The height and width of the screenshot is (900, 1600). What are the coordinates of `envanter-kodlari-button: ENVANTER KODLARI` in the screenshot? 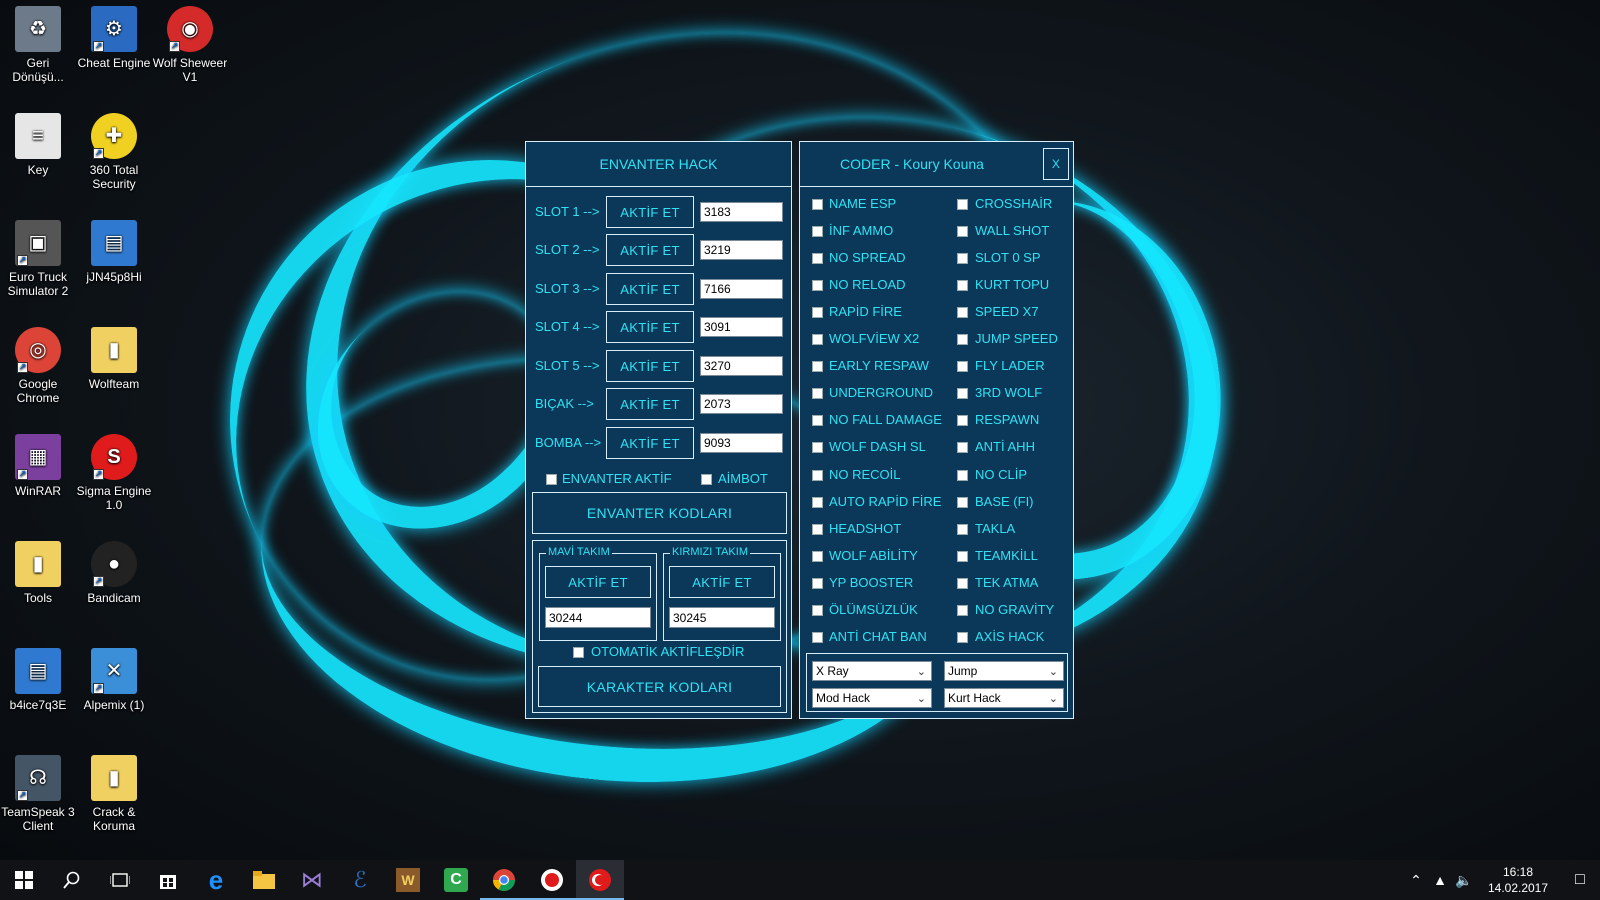 It's located at (659, 513).